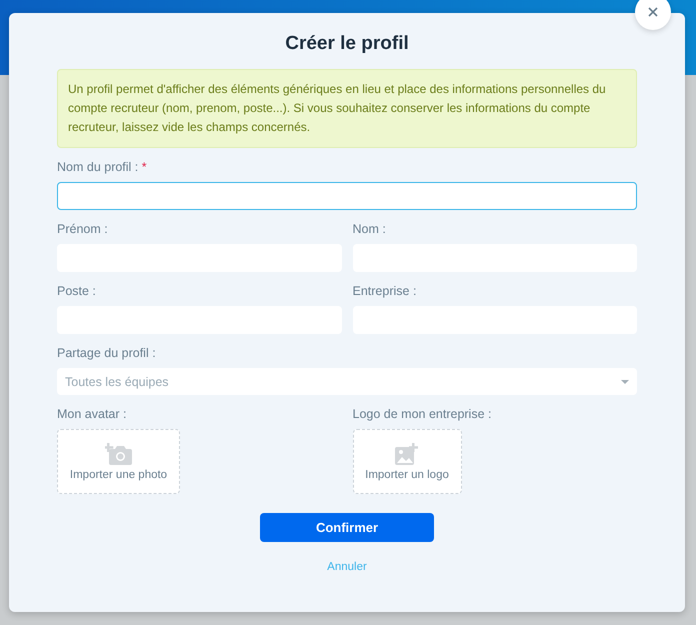 This screenshot has height=625, width=696. I want to click on close-icon, so click(653, 12).